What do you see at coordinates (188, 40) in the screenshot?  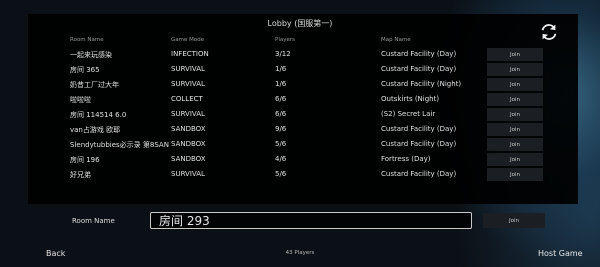 I see `column-header-game-mode: Game Mode` at bounding box center [188, 40].